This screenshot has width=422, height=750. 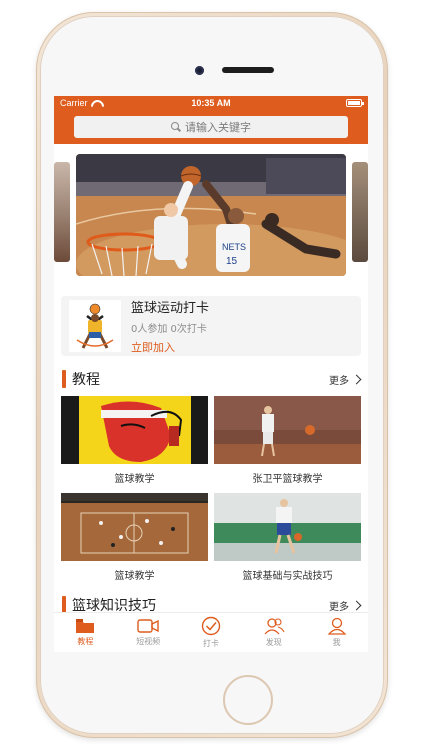 What do you see at coordinates (85, 641) in the screenshot?
I see `tab-label: 教程` at bounding box center [85, 641].